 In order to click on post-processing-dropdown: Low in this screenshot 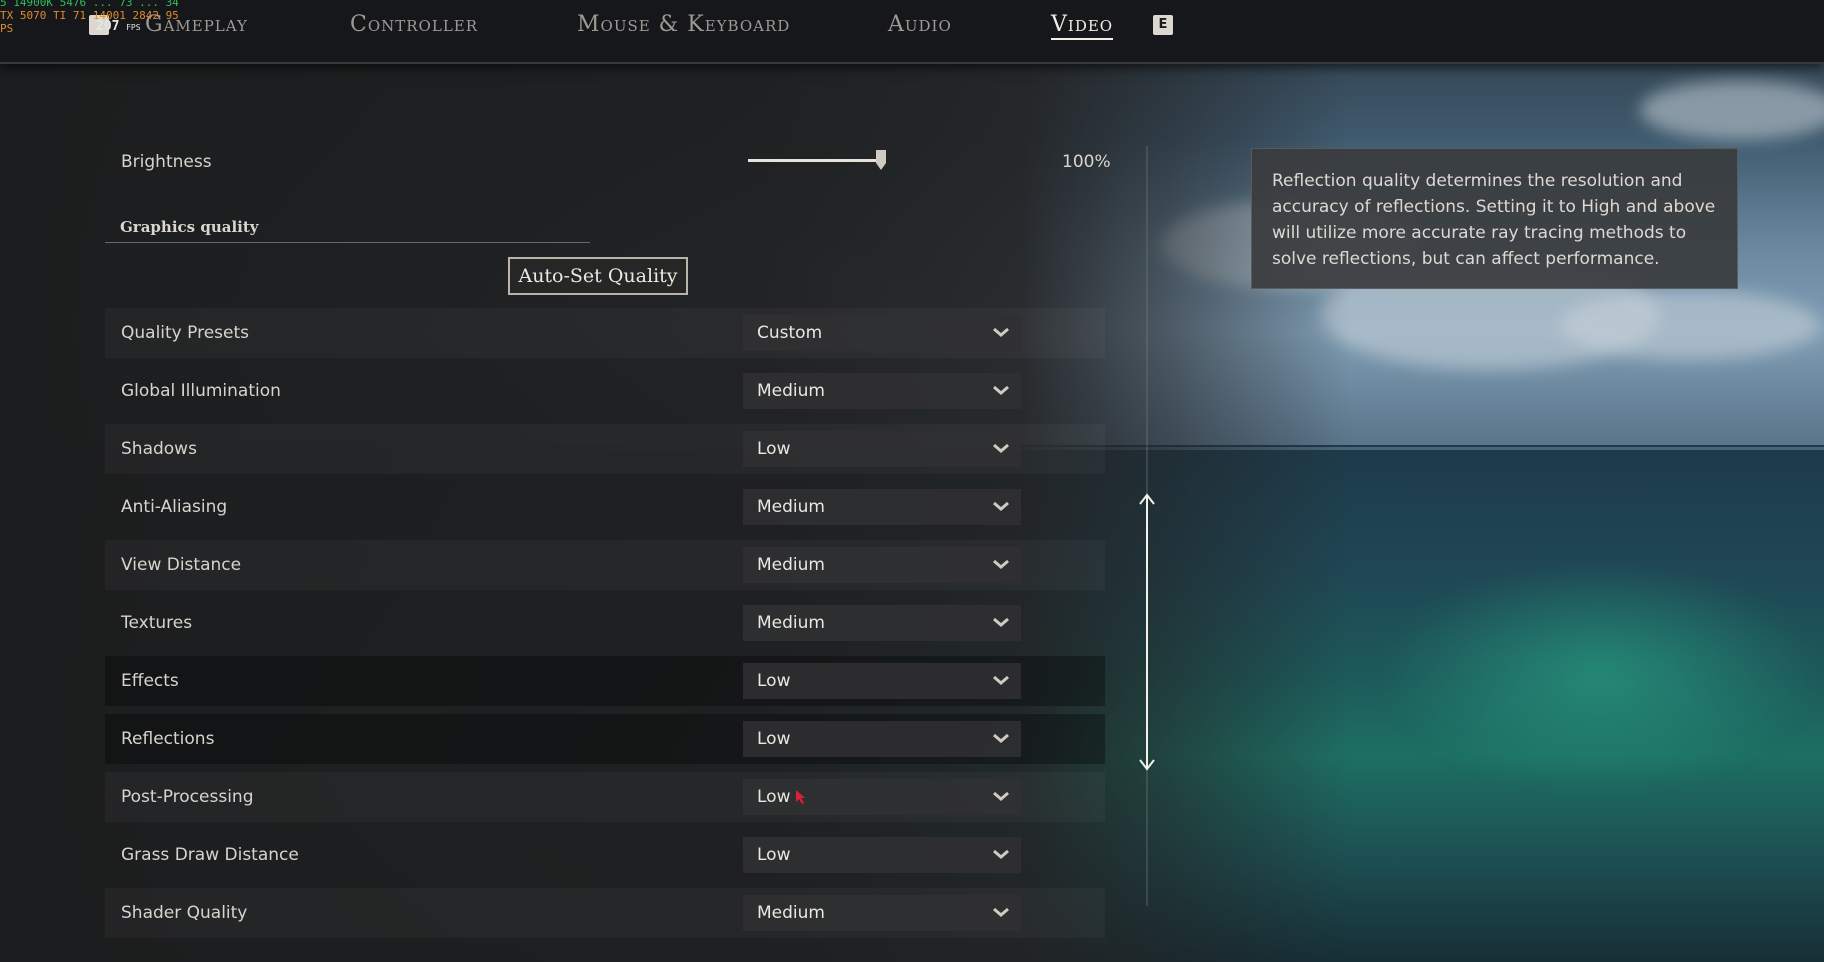, I will do `click(882, 797)`.